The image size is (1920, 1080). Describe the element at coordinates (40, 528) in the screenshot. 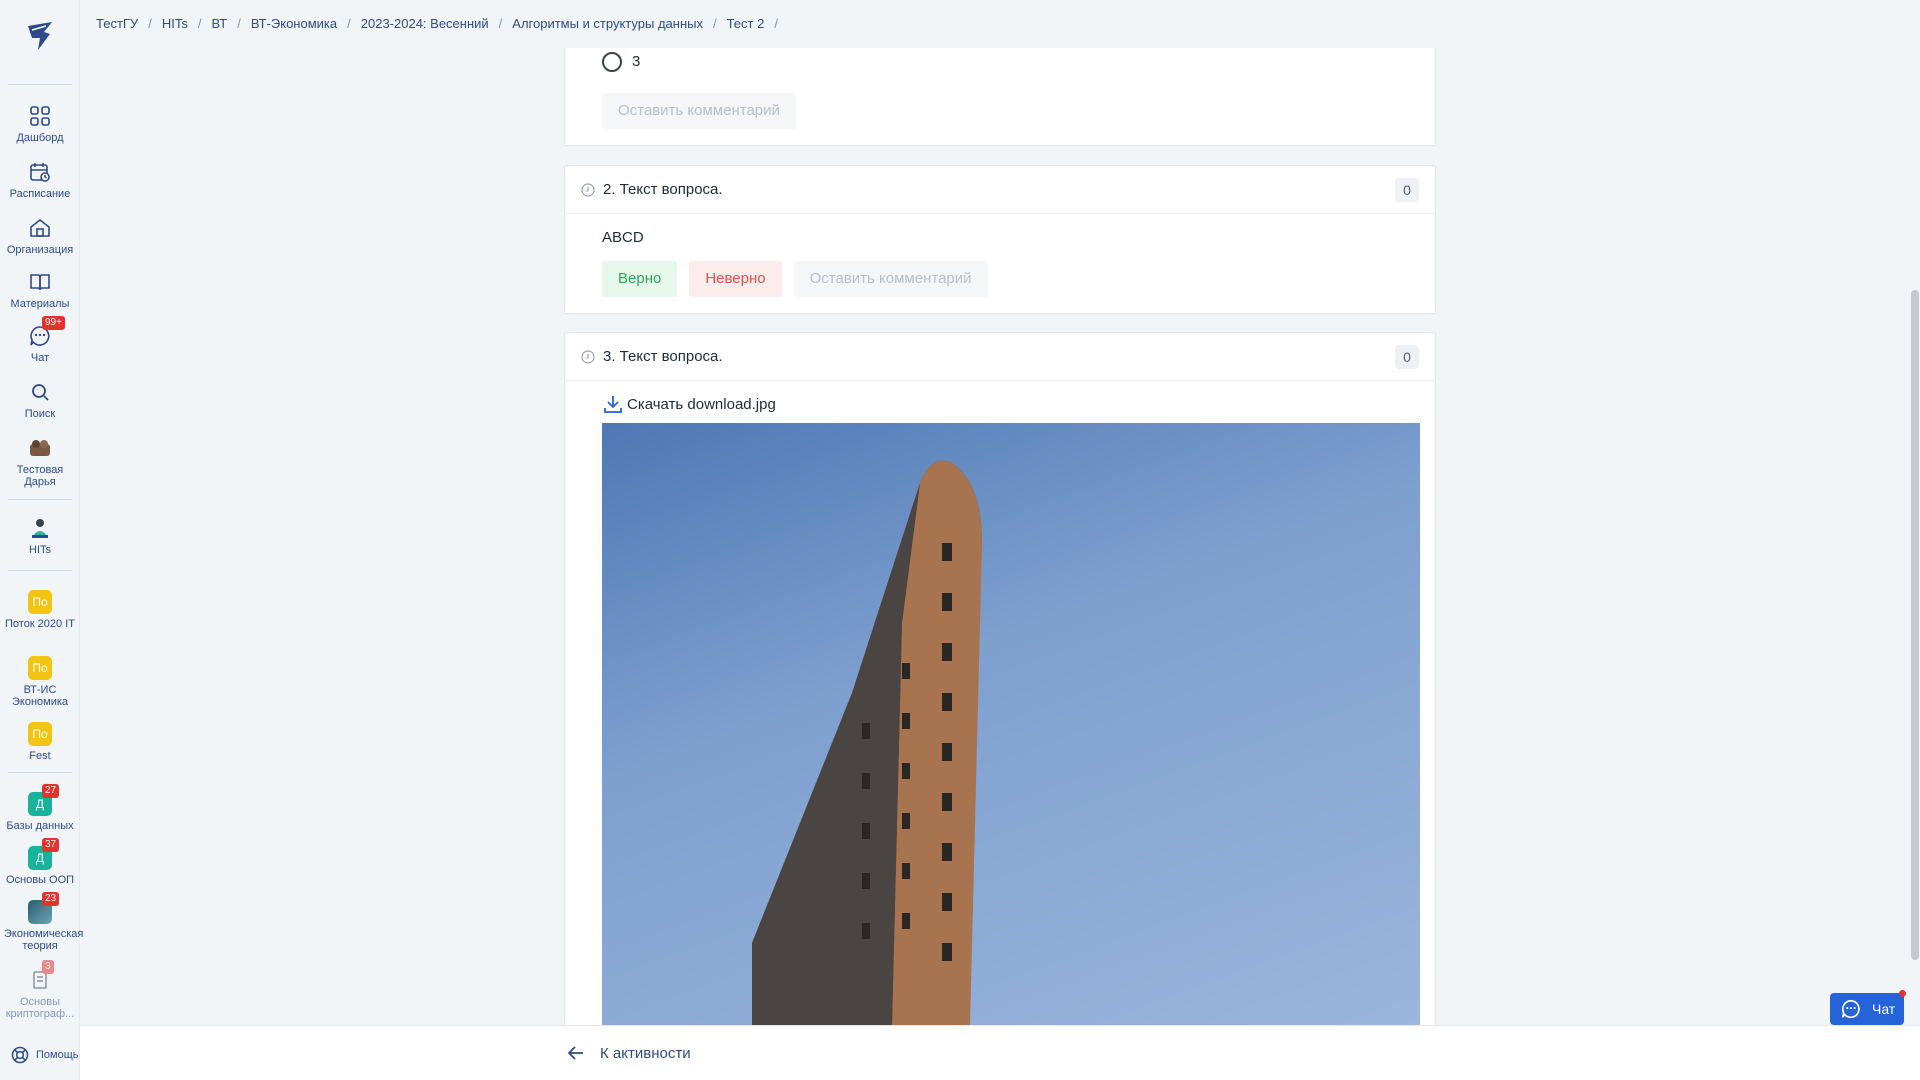

I see `hits-logo-icon` at that location.